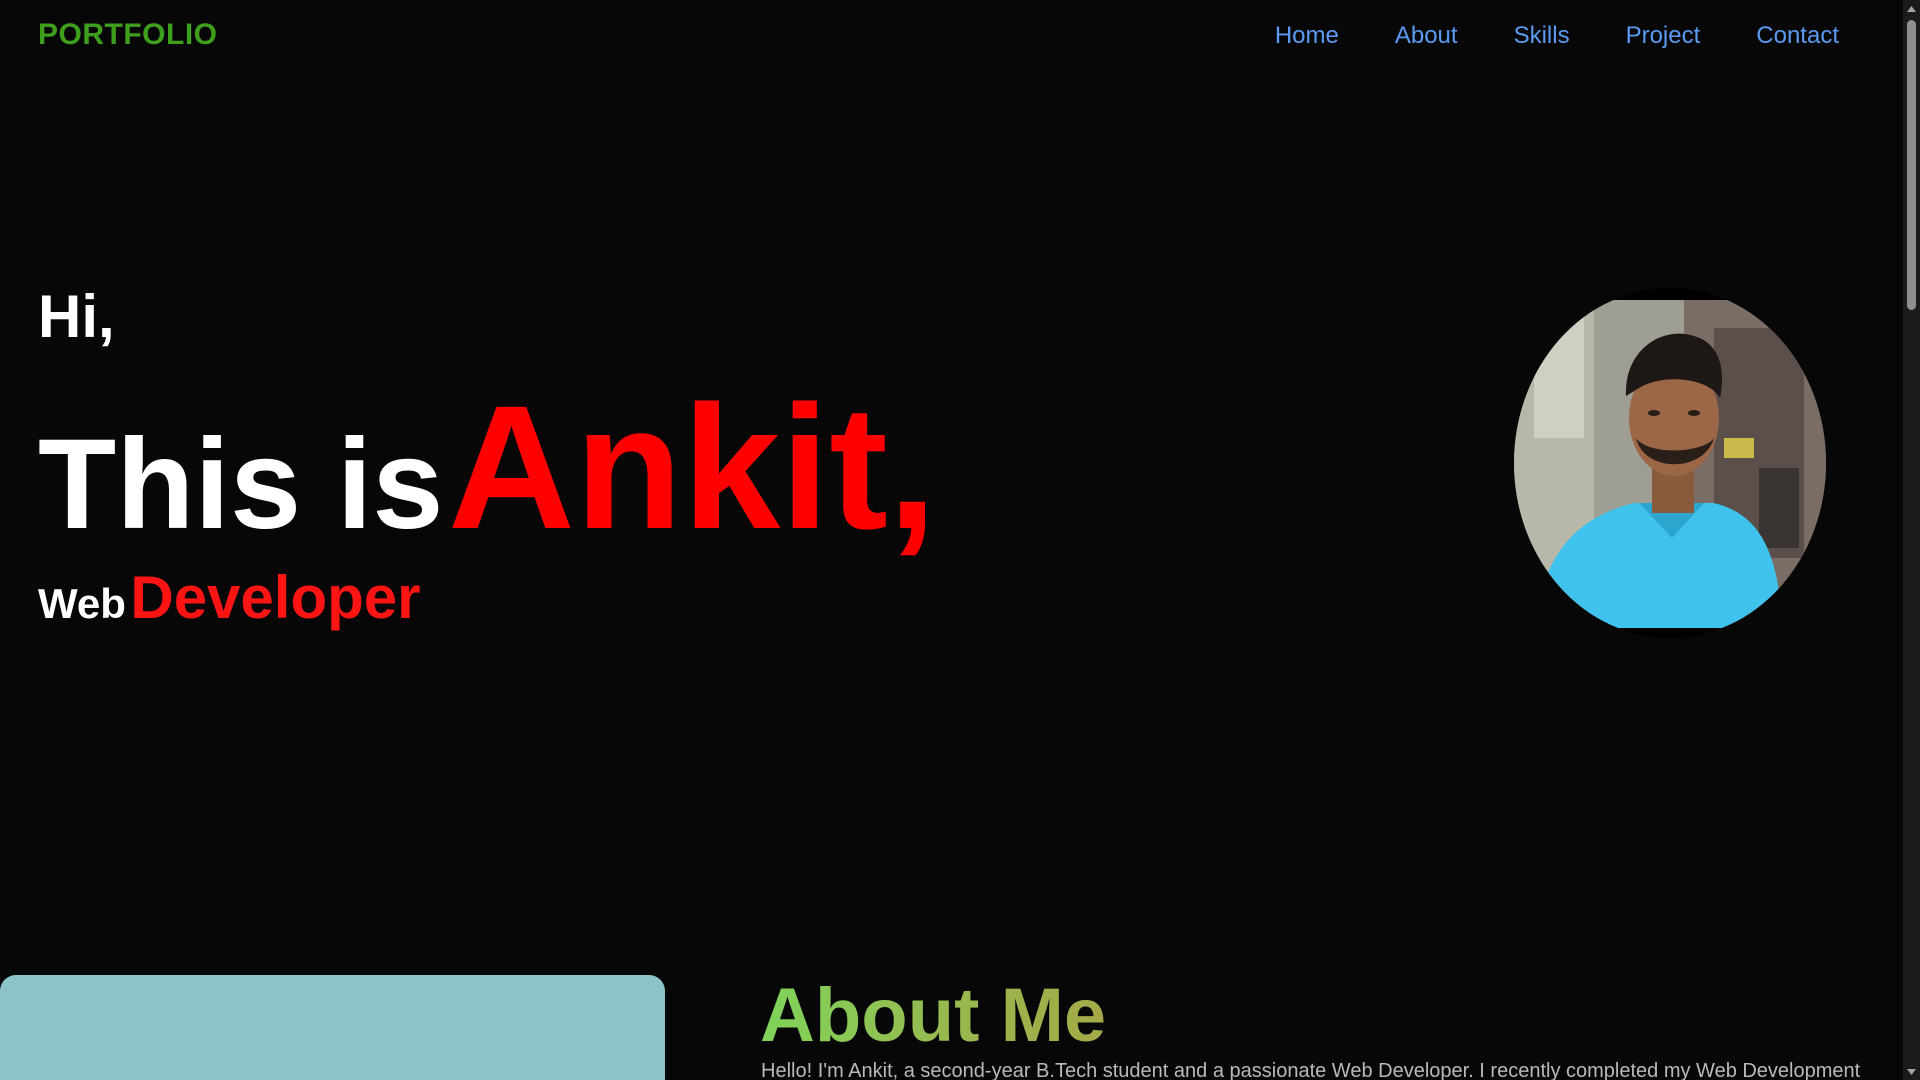 Image resolution: width=1920 pixels, height=1080 pixels. Describe the element at coordinates (128, 35) in the screenshot. I see `brand-logo: PORTFOLIO` at that location.